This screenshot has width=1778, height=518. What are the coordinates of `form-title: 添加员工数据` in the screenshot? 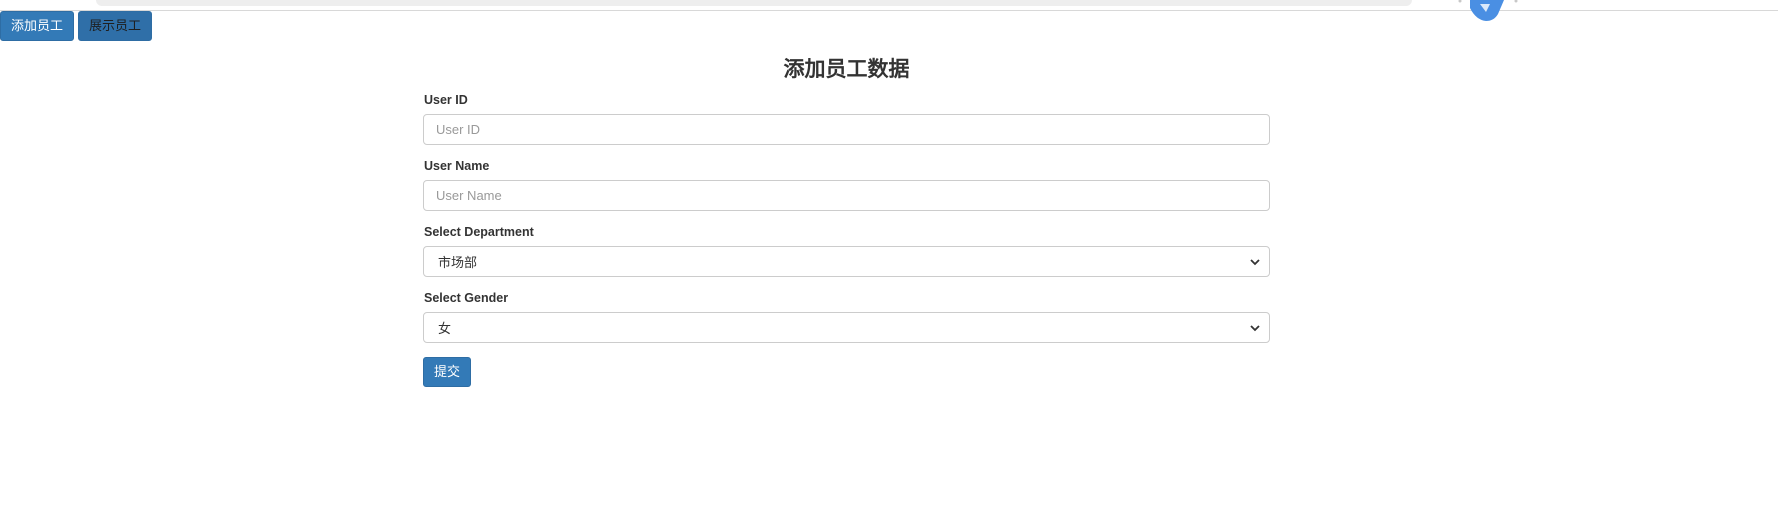 It's located at (846, 69).